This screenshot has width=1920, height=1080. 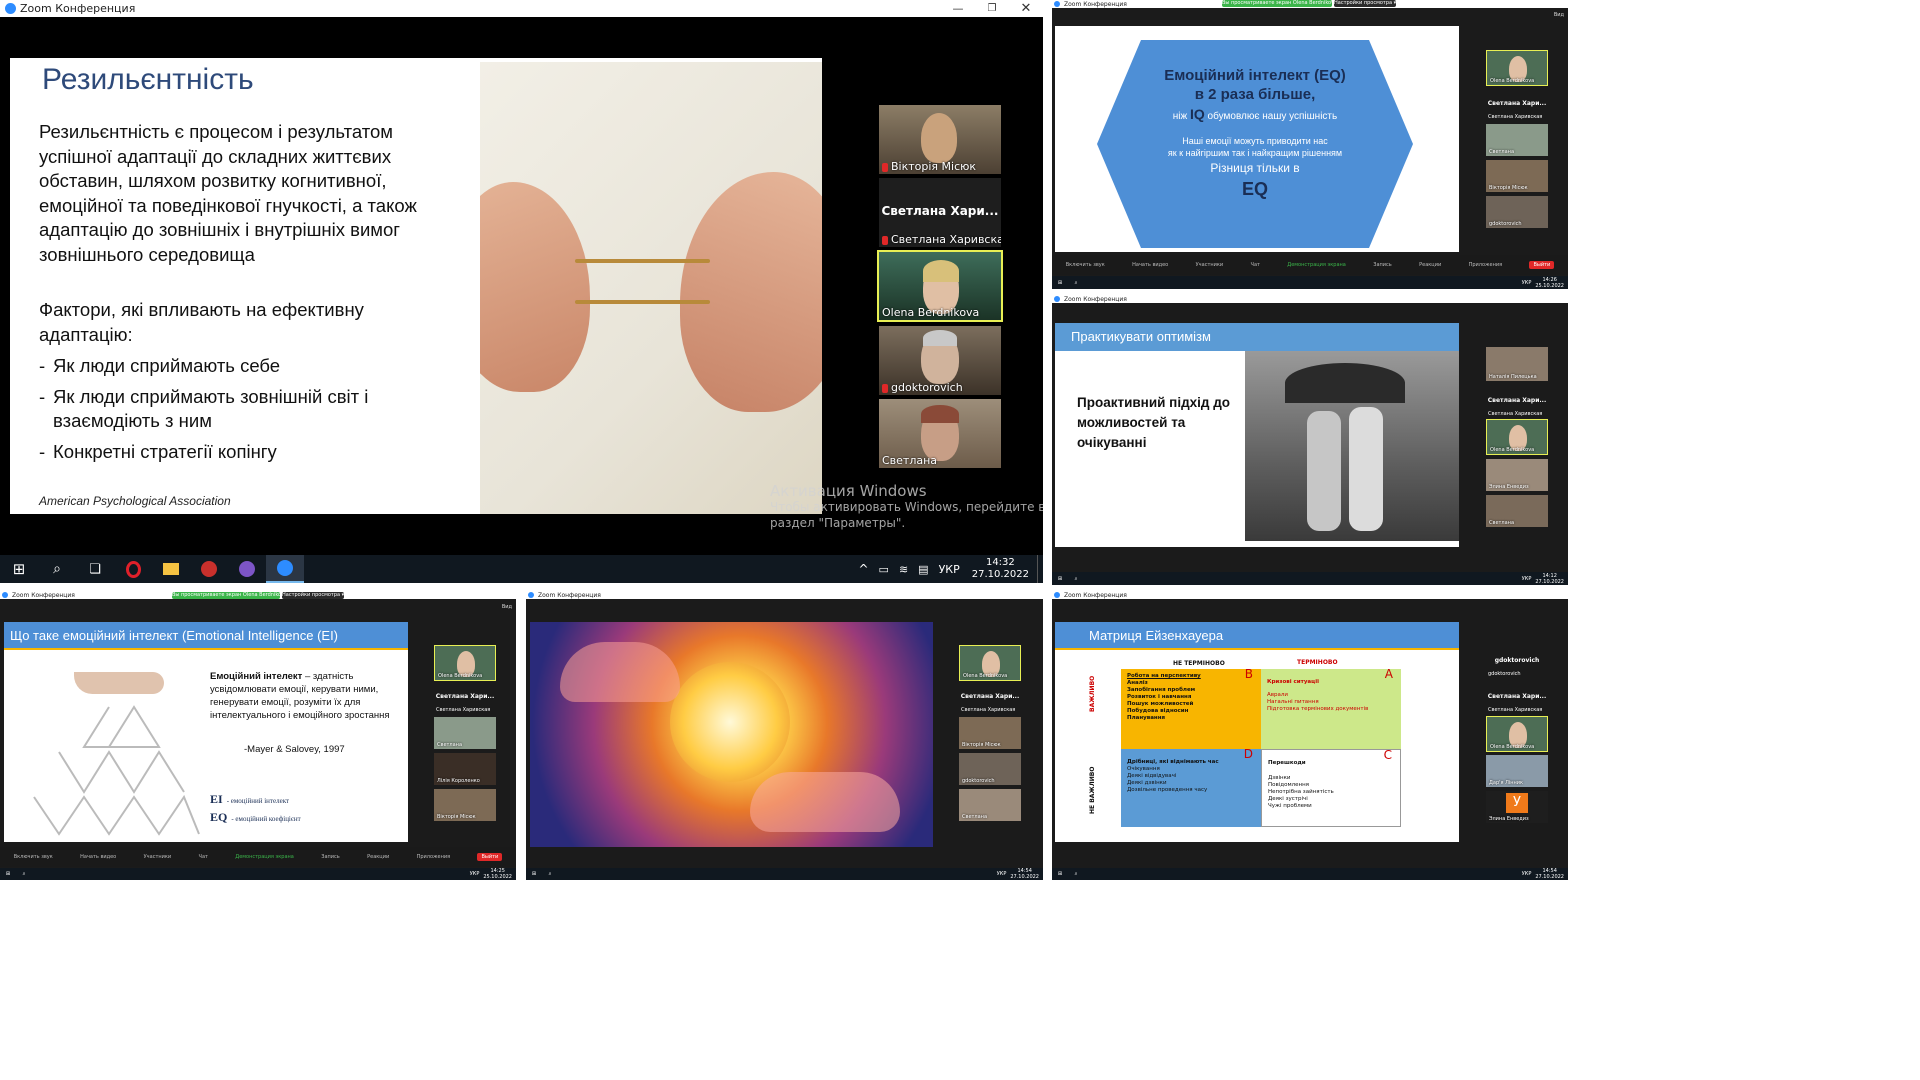 I want to click on clock: 14:12 27.10.2022, so click(x=1549, y=579).